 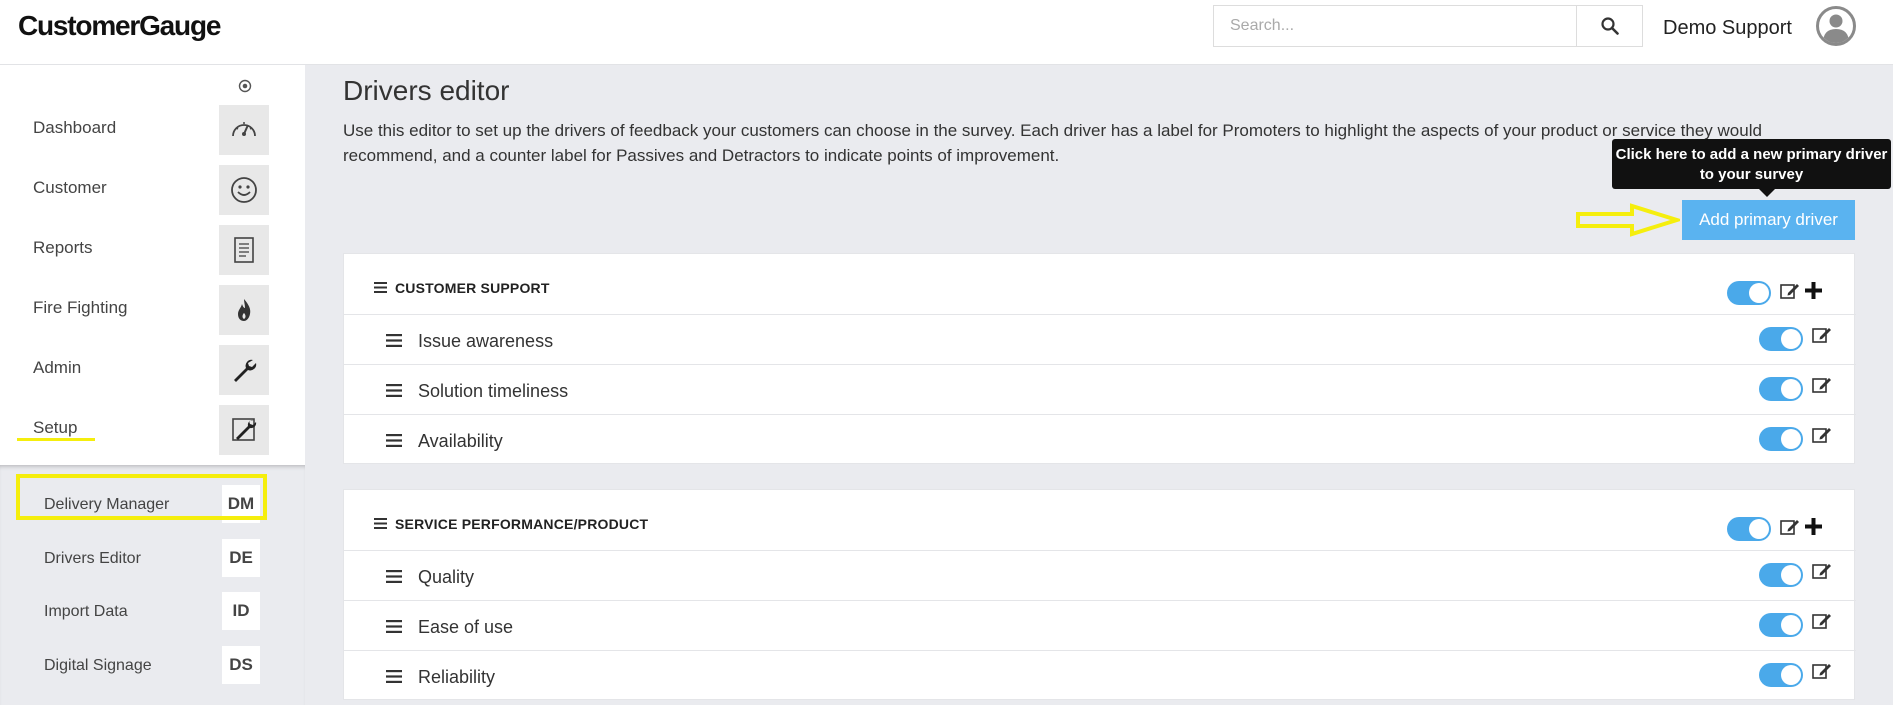 What do you see at coordinates (98, 665) in the screenshot?
I see `submenu-item-label: Digital Signage` at bounding box center [98, 665].